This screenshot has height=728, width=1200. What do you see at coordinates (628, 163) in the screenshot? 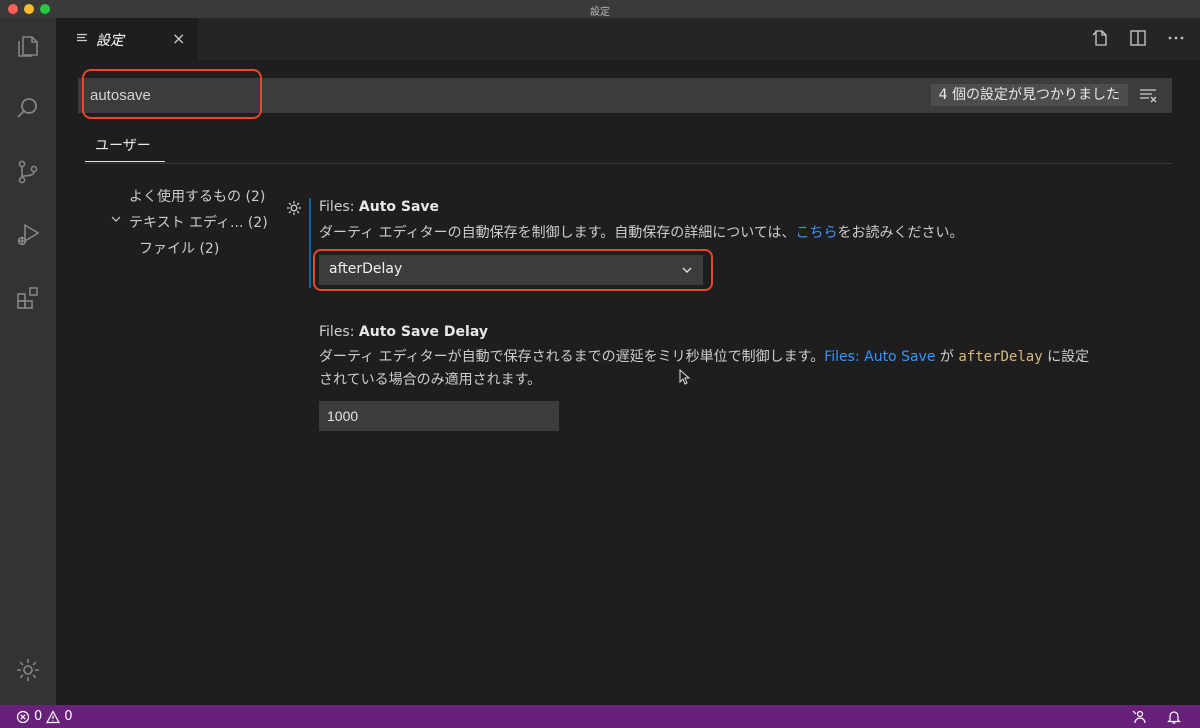
I see `scope-separator` at bounding box center [628, 163].